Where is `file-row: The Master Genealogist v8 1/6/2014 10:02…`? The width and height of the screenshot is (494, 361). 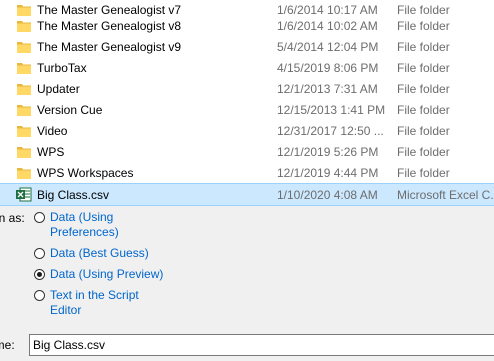
file-row: The Master Genealogist v8 1/6/2014 10:02… is located at coordinates (247, 26).